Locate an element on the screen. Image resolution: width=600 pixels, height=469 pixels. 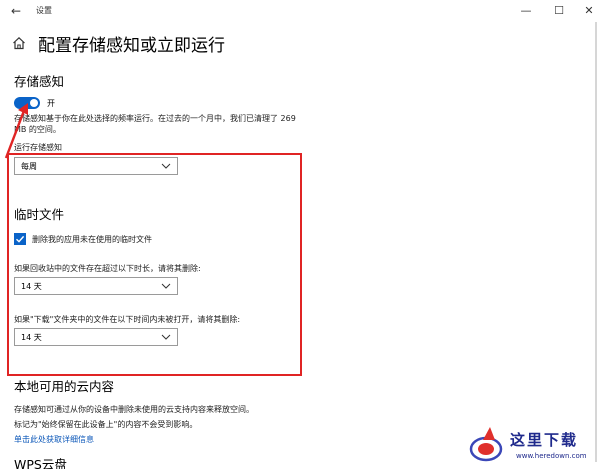
toggle-label: 开 is located at coordinates (51, 103).